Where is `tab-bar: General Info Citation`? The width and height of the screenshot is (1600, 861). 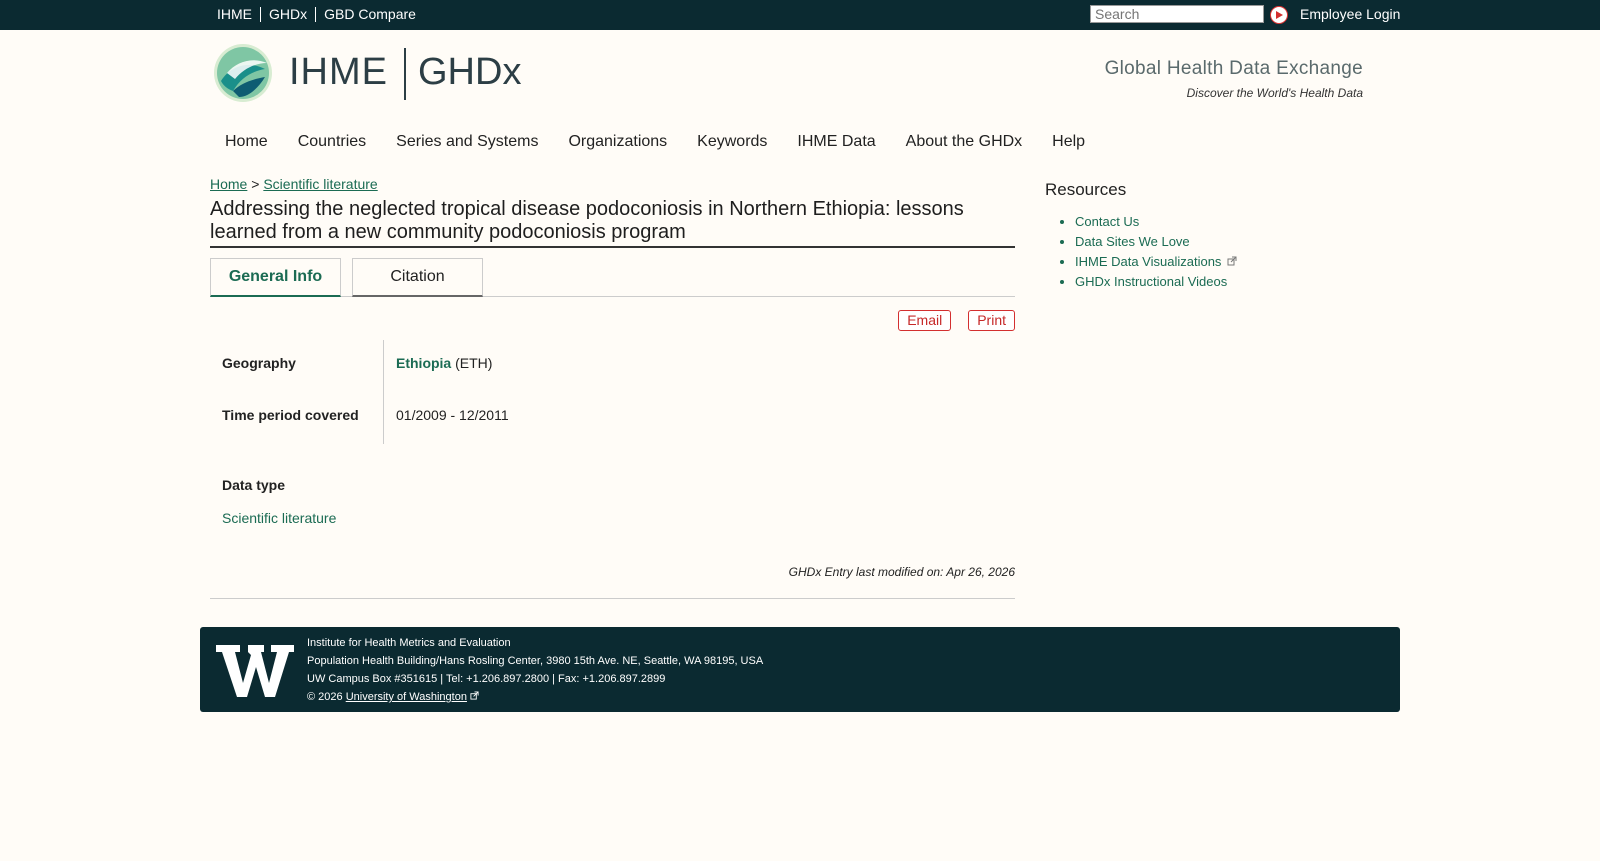
tab-bar: General Info Citation is located at coordinates (612, 277).